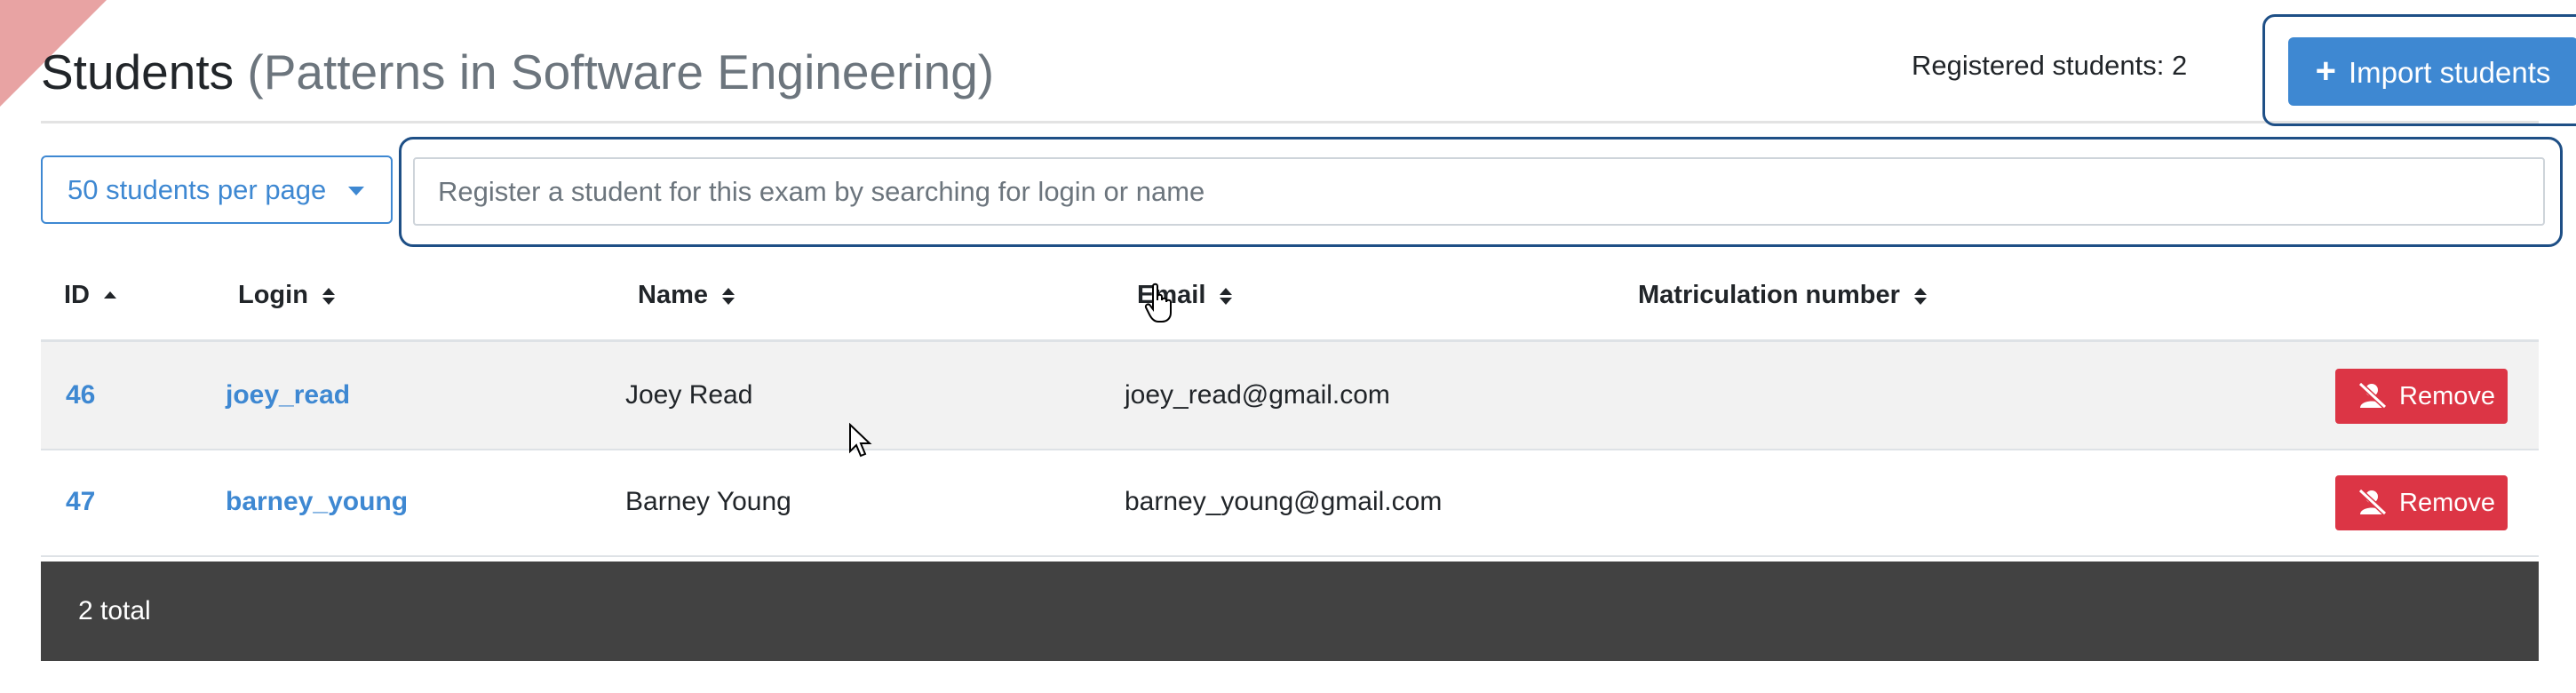 The height and width of the screenshot is (693, 2576). What do you see at coordinates (1284, 501) in the screenshot?
I see `student-email: barney_young@gmail.com` at bounding box center [1284, 501].